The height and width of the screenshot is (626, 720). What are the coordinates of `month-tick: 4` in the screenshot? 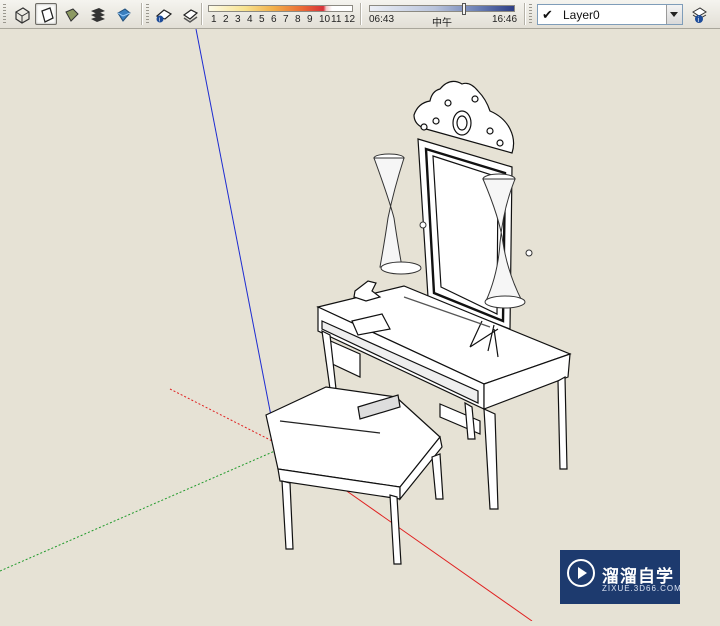 It's located at (250, 19).